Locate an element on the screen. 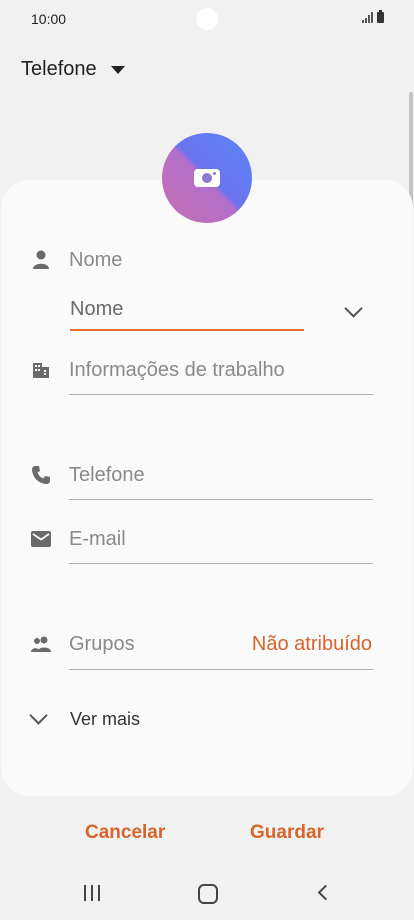 The image size is (414, 920). cancel-button: Cancelar is located at coordinates (125, 833).